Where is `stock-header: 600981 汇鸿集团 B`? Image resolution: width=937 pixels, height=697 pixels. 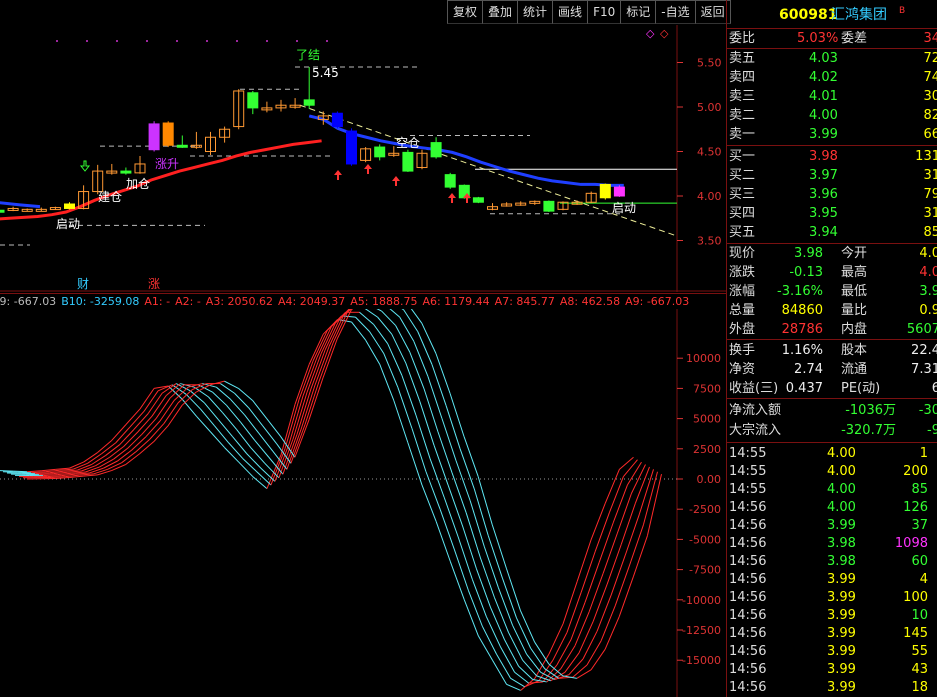
stock-header: 600981 汇鸿集团 B is located at coordinates (832, 15).